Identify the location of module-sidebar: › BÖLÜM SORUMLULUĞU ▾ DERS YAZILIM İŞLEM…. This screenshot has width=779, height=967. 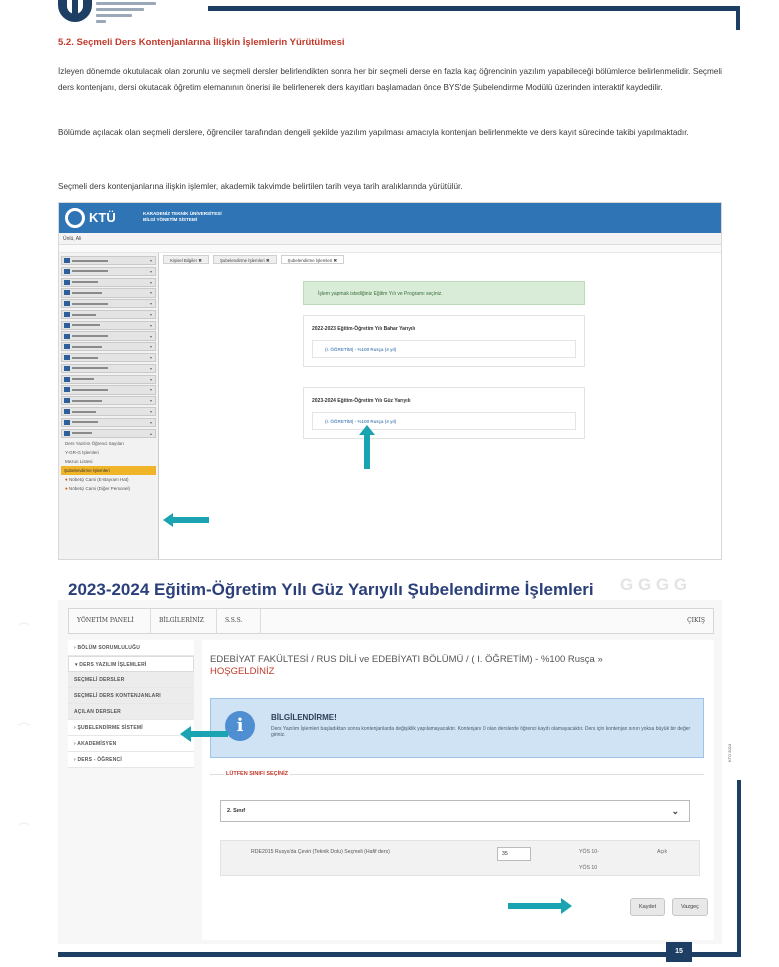
(131, 704).